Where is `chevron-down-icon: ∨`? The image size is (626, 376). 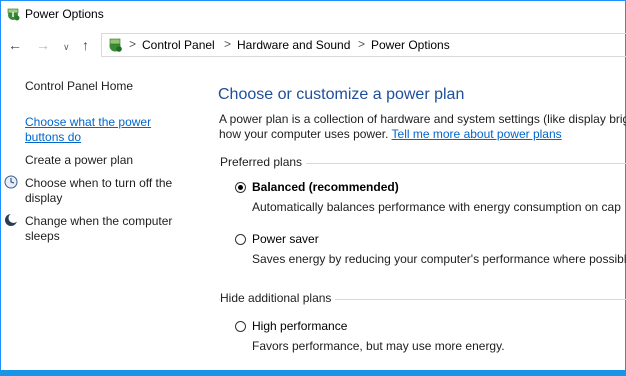 chevron-down-icon: ∨ is located at coordinates (66, 47).